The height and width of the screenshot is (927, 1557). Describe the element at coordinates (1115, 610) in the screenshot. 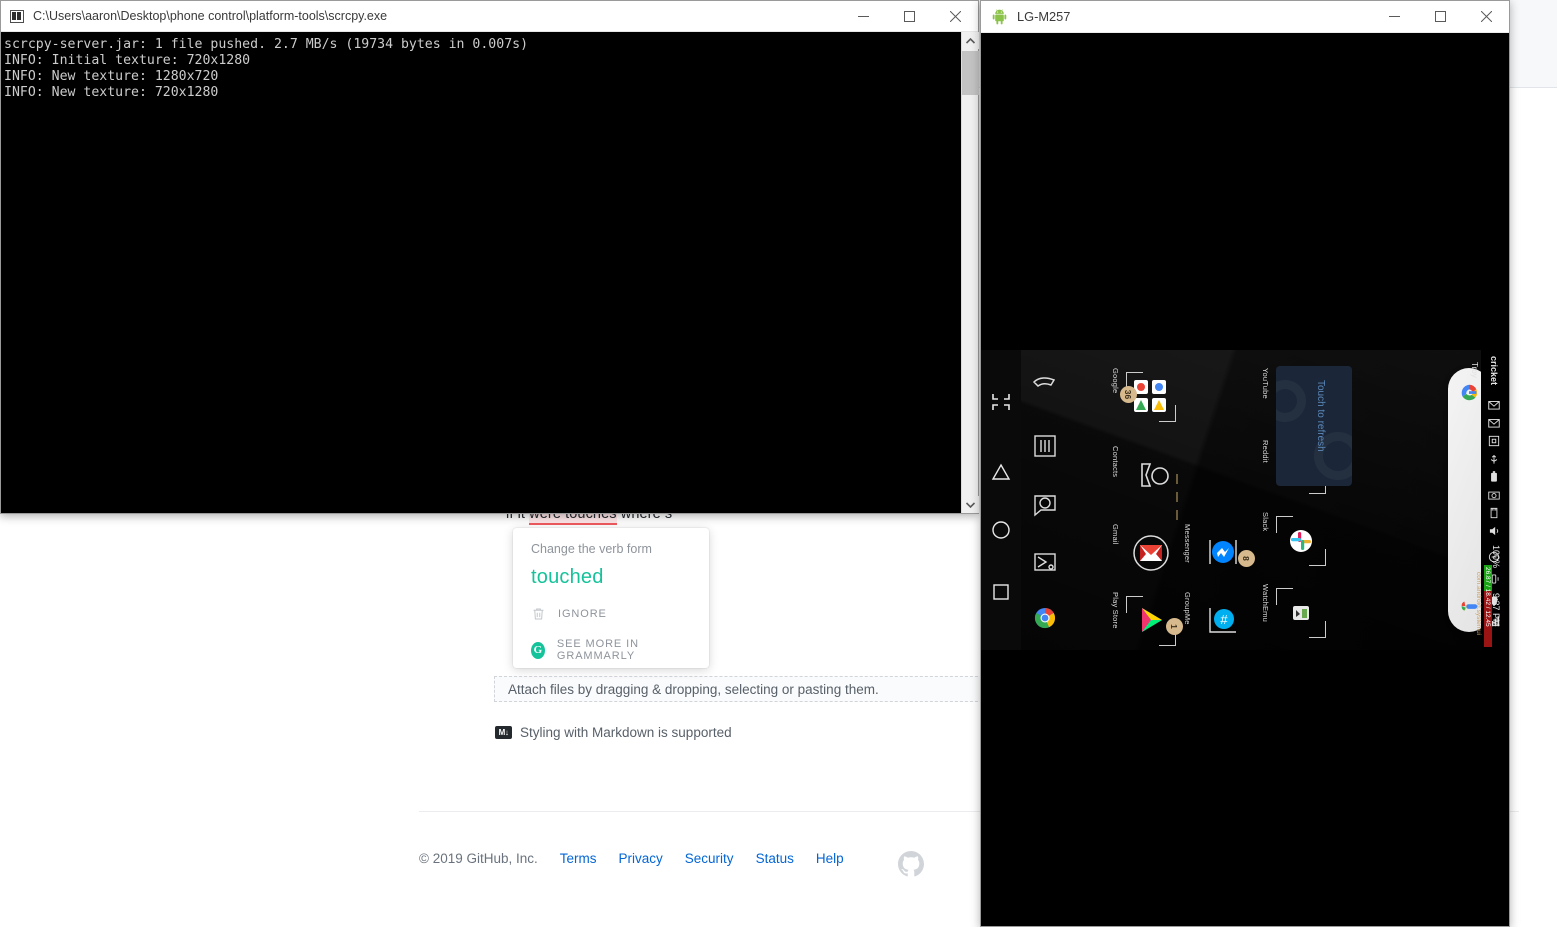

I see `app-label-play-store: Play Store` at that location.